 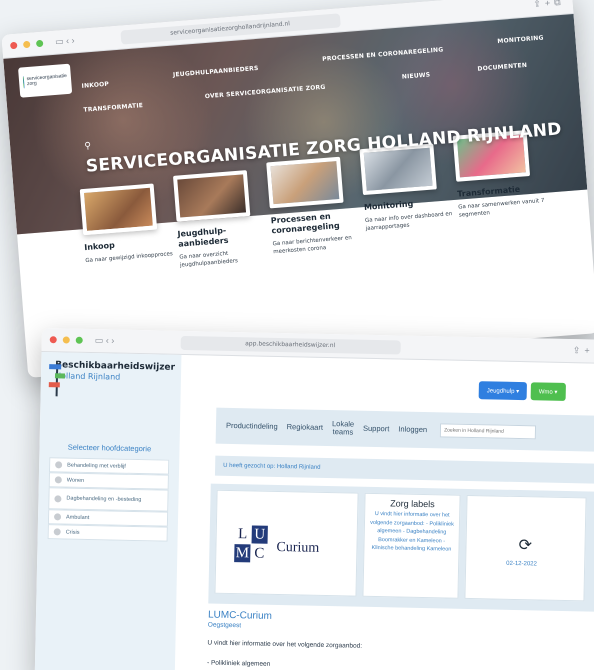 I want to click on update-tile: ⟳ 02-12-2022, so click(x=525, y=548).